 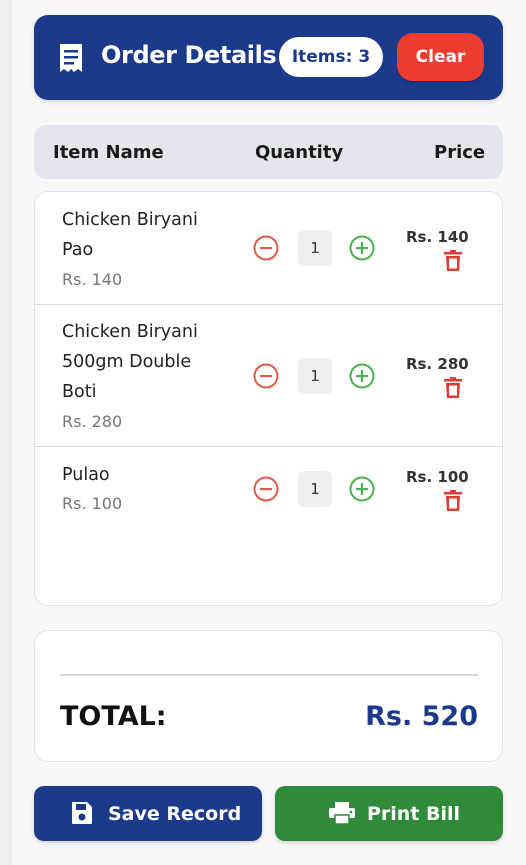 What do you see at coordinates (342, 813) in the screenshot?
I see `printer-icon` at bounding box center [342, 813].